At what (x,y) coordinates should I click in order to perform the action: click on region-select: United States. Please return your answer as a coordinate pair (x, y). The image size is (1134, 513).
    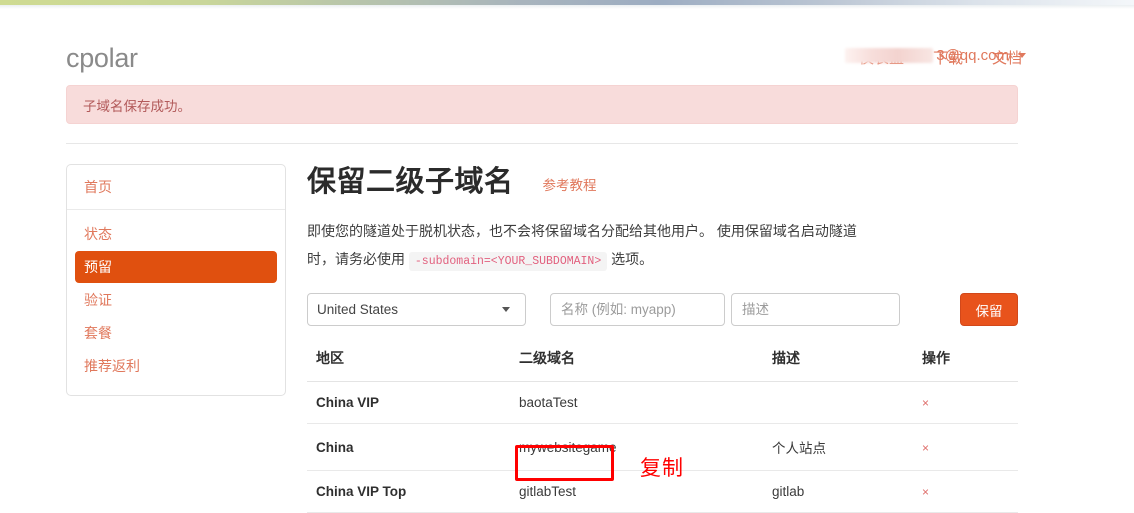
    Looking at the image, I should click on (416, 309).